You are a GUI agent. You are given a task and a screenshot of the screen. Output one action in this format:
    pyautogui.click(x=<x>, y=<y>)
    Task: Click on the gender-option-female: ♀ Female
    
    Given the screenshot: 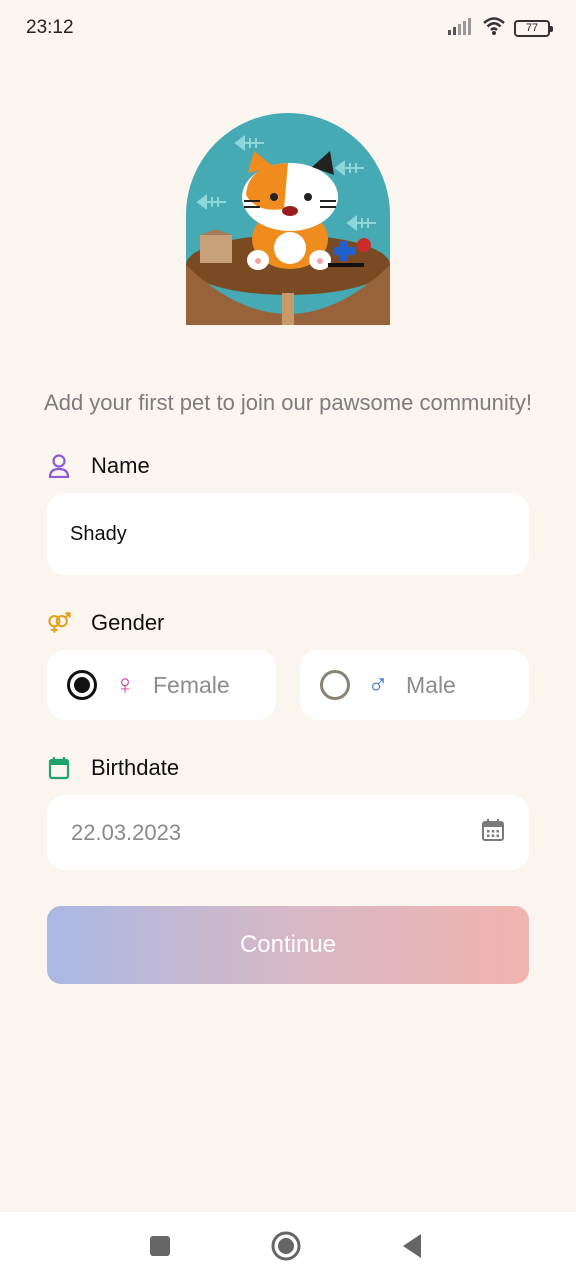 What is the action you would take?
    pyautogui.click(x=161, y=685)
    